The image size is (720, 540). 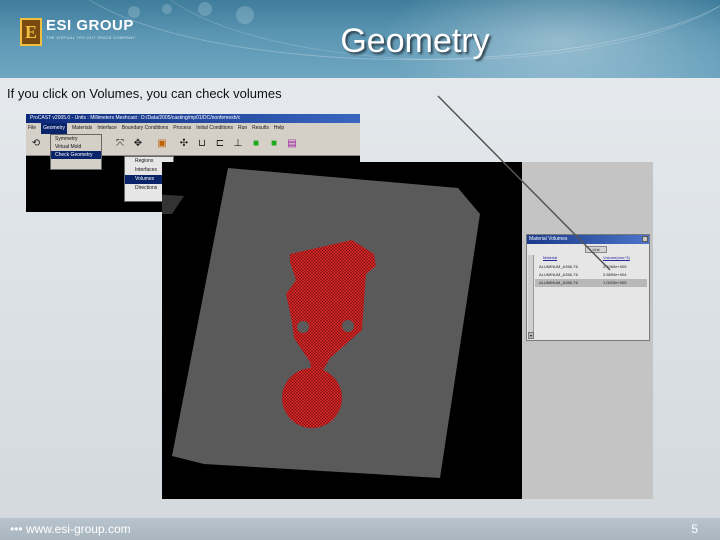 I want to click on page-title: Geometry, so click(x=415, y=41).